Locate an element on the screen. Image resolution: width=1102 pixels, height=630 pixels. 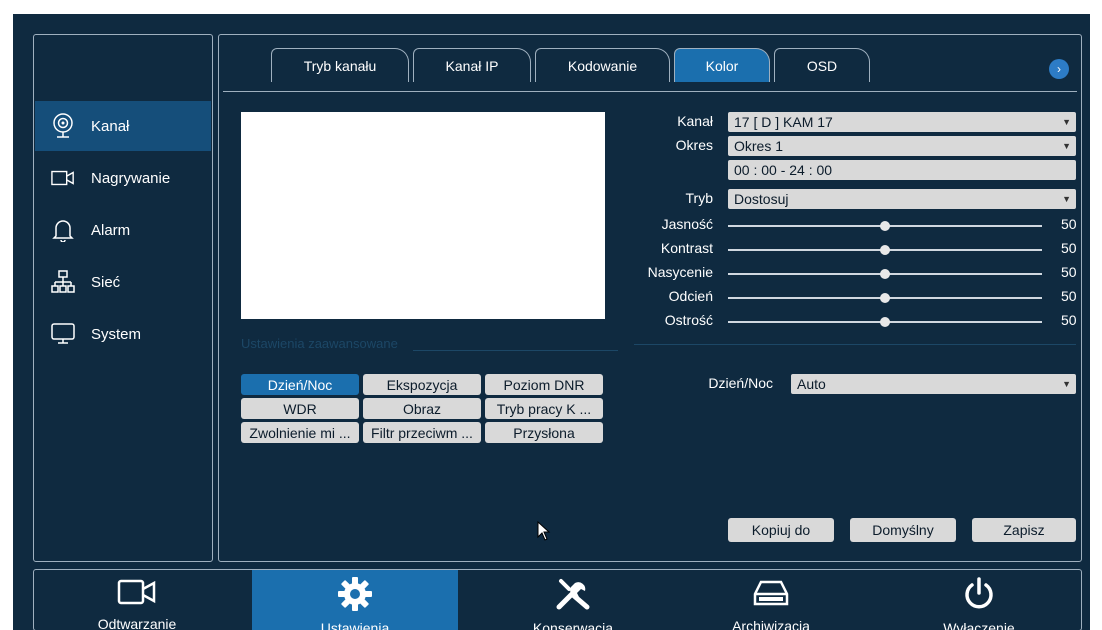
tab-kolor: Kolor is located at coordinates (722, 65).